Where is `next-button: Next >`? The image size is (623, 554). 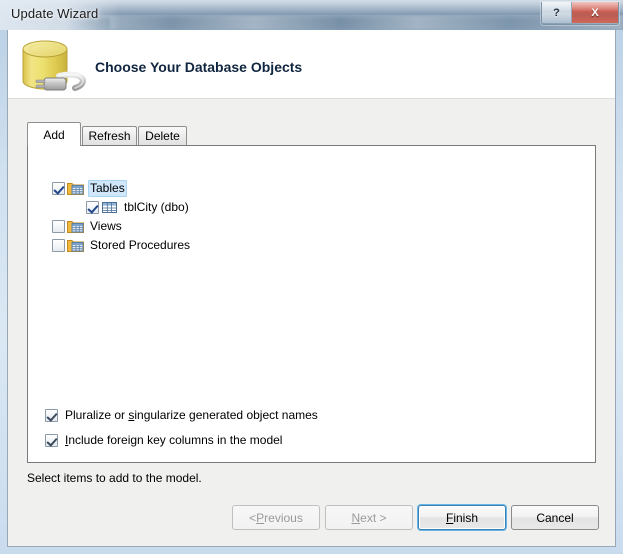
next-button: Next > is located at coordinates (369, 517).